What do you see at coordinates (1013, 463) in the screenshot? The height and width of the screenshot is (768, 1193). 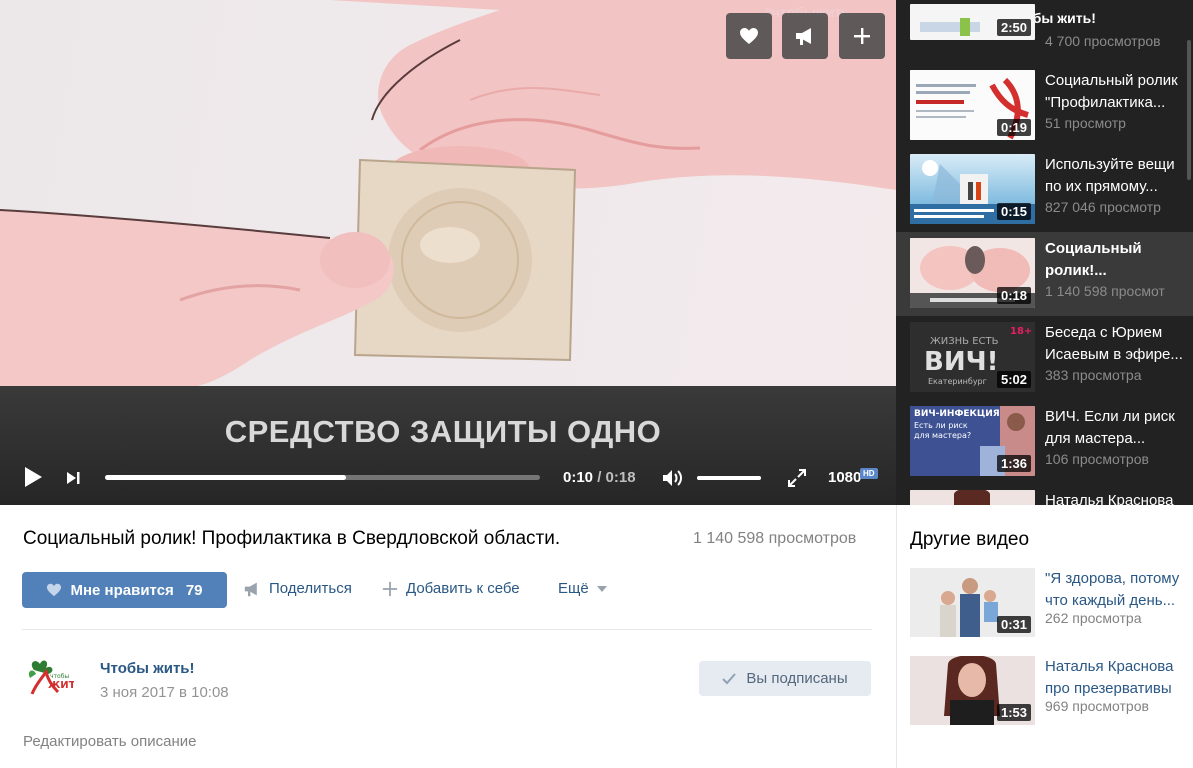 I see `video-duration: 1:36` at bounding box center [1013, 463].